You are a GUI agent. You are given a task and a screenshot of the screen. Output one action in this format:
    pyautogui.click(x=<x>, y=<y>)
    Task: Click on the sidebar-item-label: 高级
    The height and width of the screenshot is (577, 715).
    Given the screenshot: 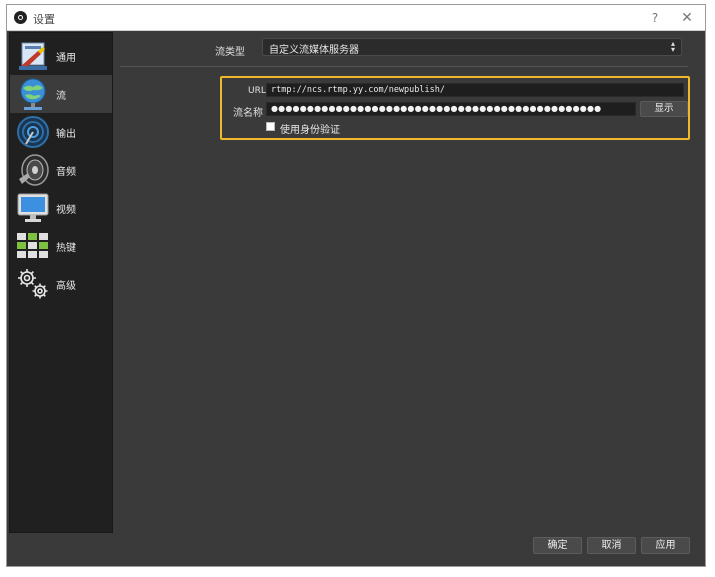 What is the action you would take?
    pyautogui.click(x=66, y=286)
    